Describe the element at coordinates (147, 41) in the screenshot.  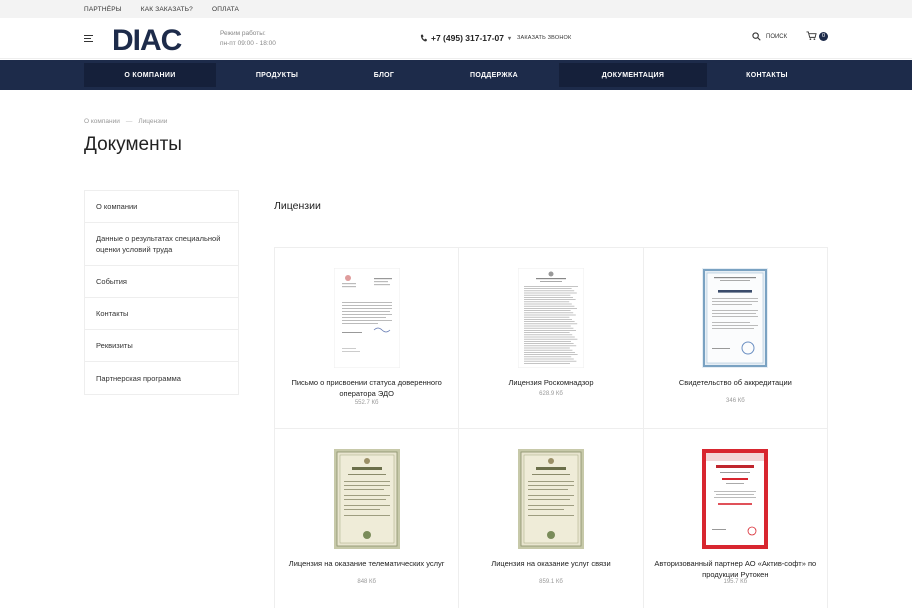
I see `logo: DIAC` at that location.